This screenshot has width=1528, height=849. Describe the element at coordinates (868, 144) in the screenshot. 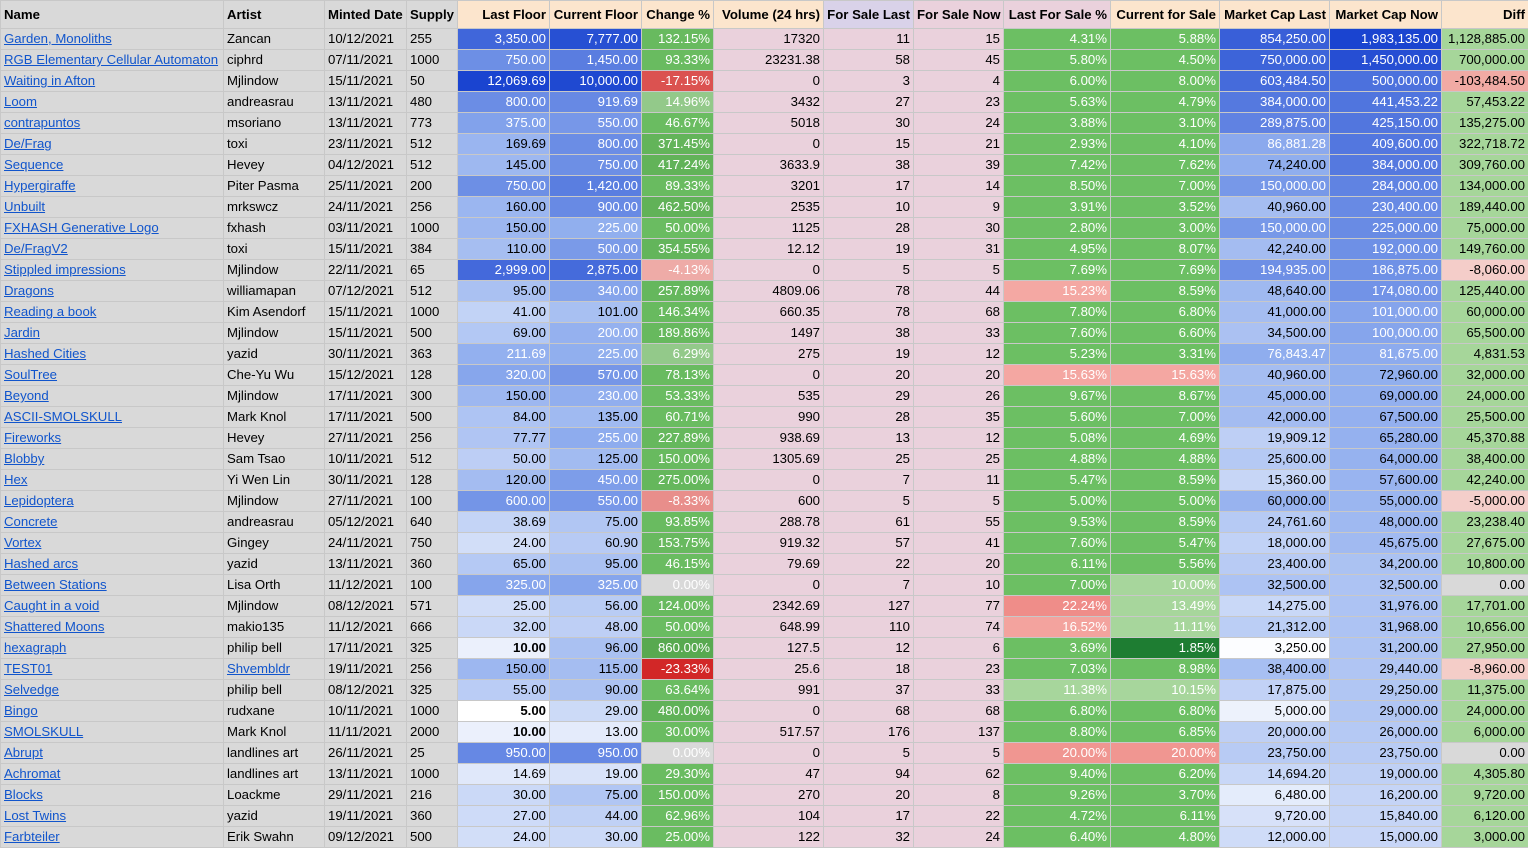

I see `for-sale-last-cell: 15` at that location.